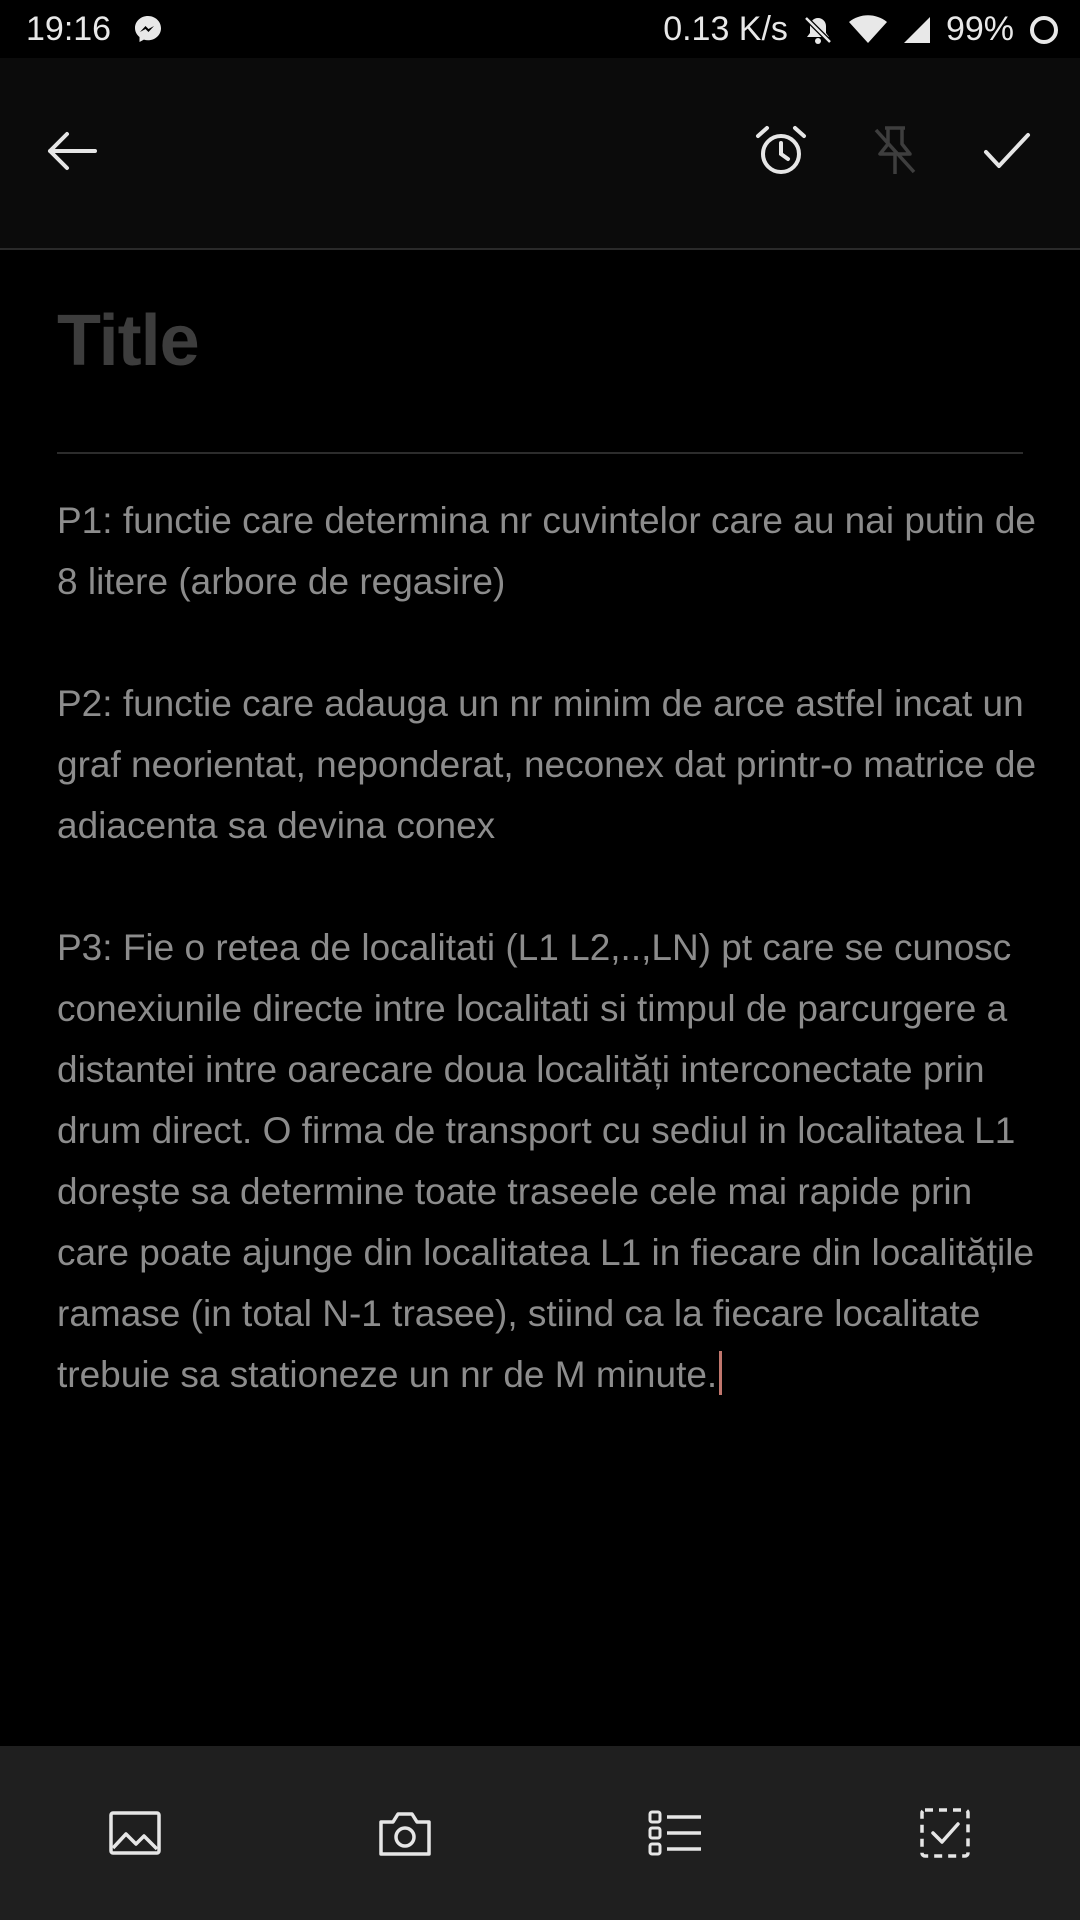 This screenshot has height=1920, width=1080. What do you see at coordinates (917, 30) in the screenshot?
I see `signal-icon` at bounding box center [917, 30].